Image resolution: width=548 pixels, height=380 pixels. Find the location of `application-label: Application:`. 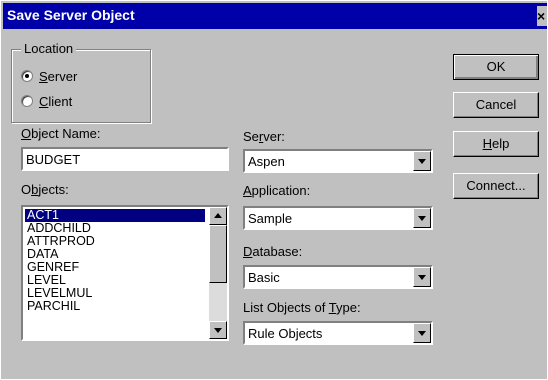

application-label: Application: is located at coordinates (277, 190).